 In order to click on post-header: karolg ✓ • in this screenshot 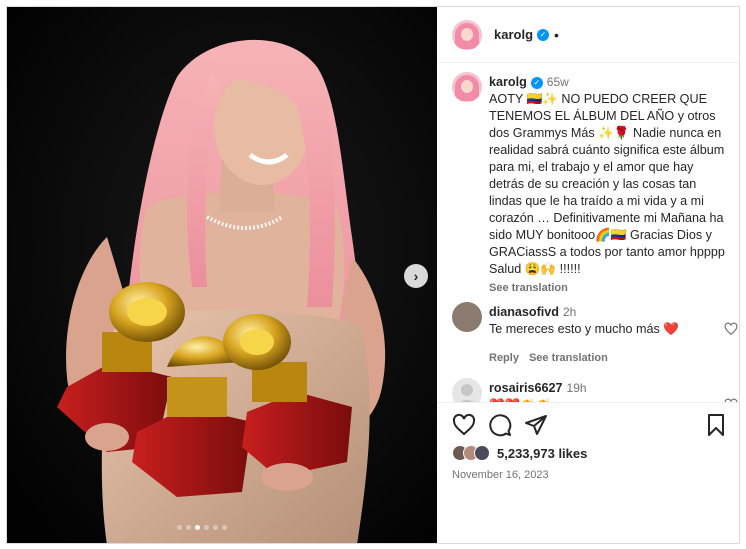, I will do `click(588, 35)`.